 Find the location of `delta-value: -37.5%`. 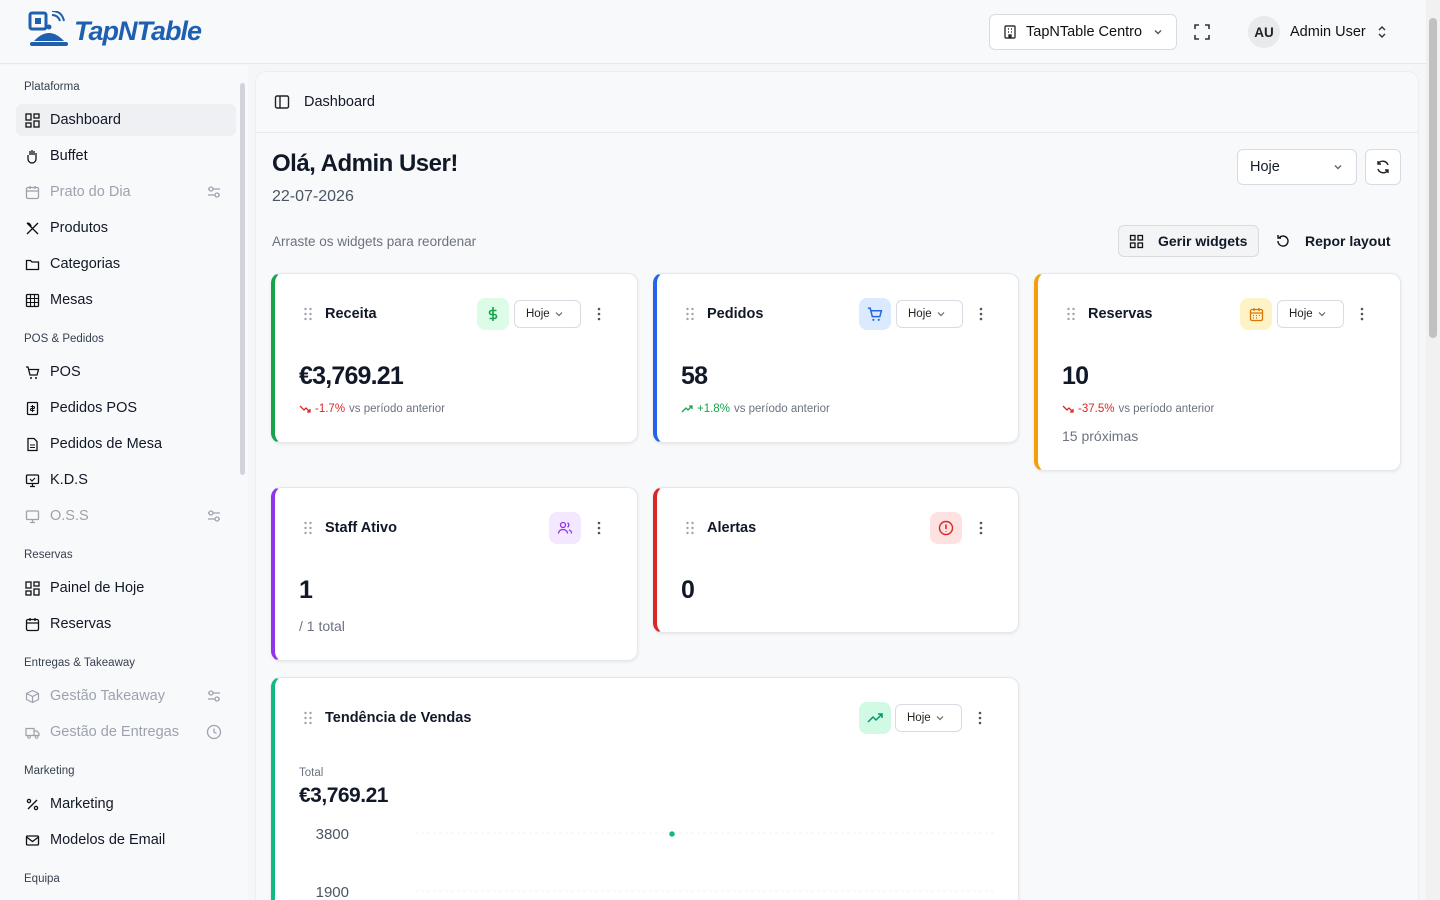

delta-value: -37.5% is located at coordinates (1096, 409).